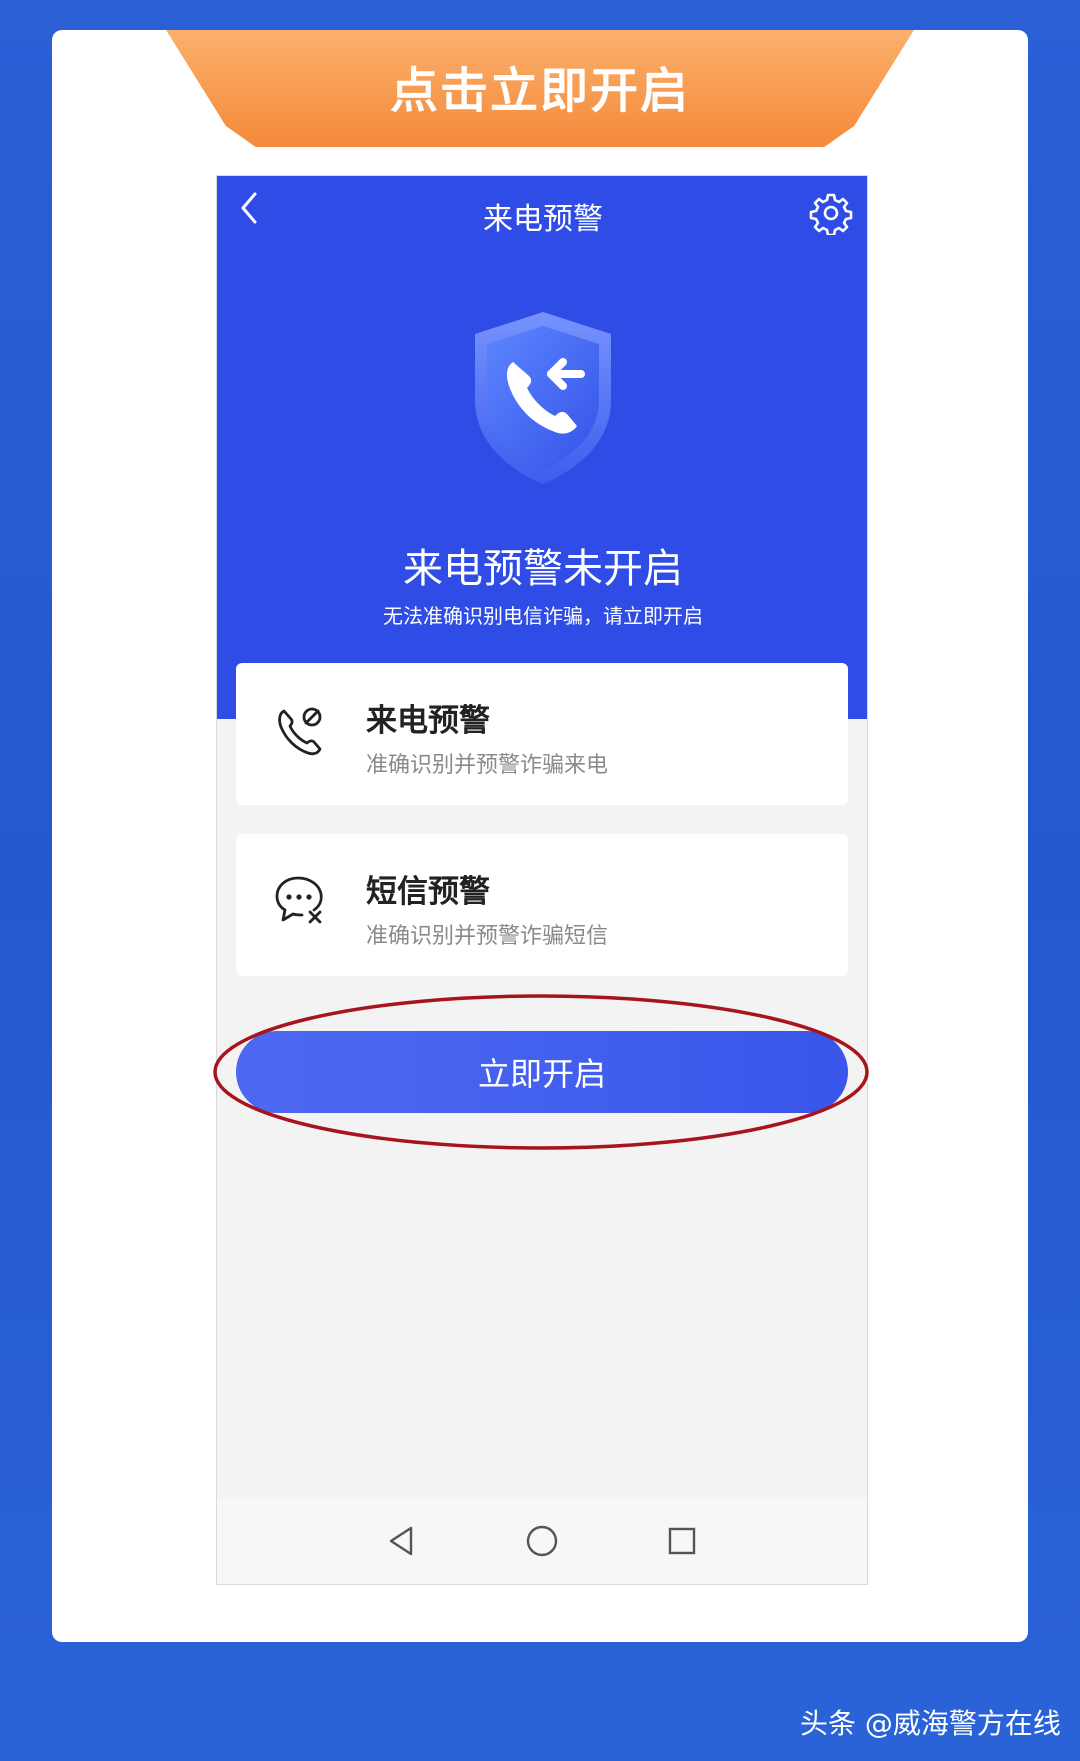 The height and width of the screenshot is (1761, 1080). Describe the element at coordinates (543, 569) in the screenshot. I see `status-title: 来电预警未开启` at that location.